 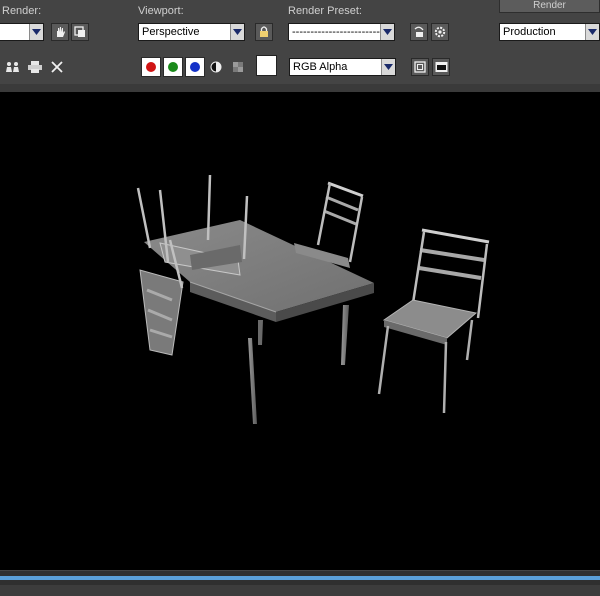 What do you see at coordinates (171, 32) in the screenshot?
I see `viewport-value: Perspective` at bounding box center [171, 32].